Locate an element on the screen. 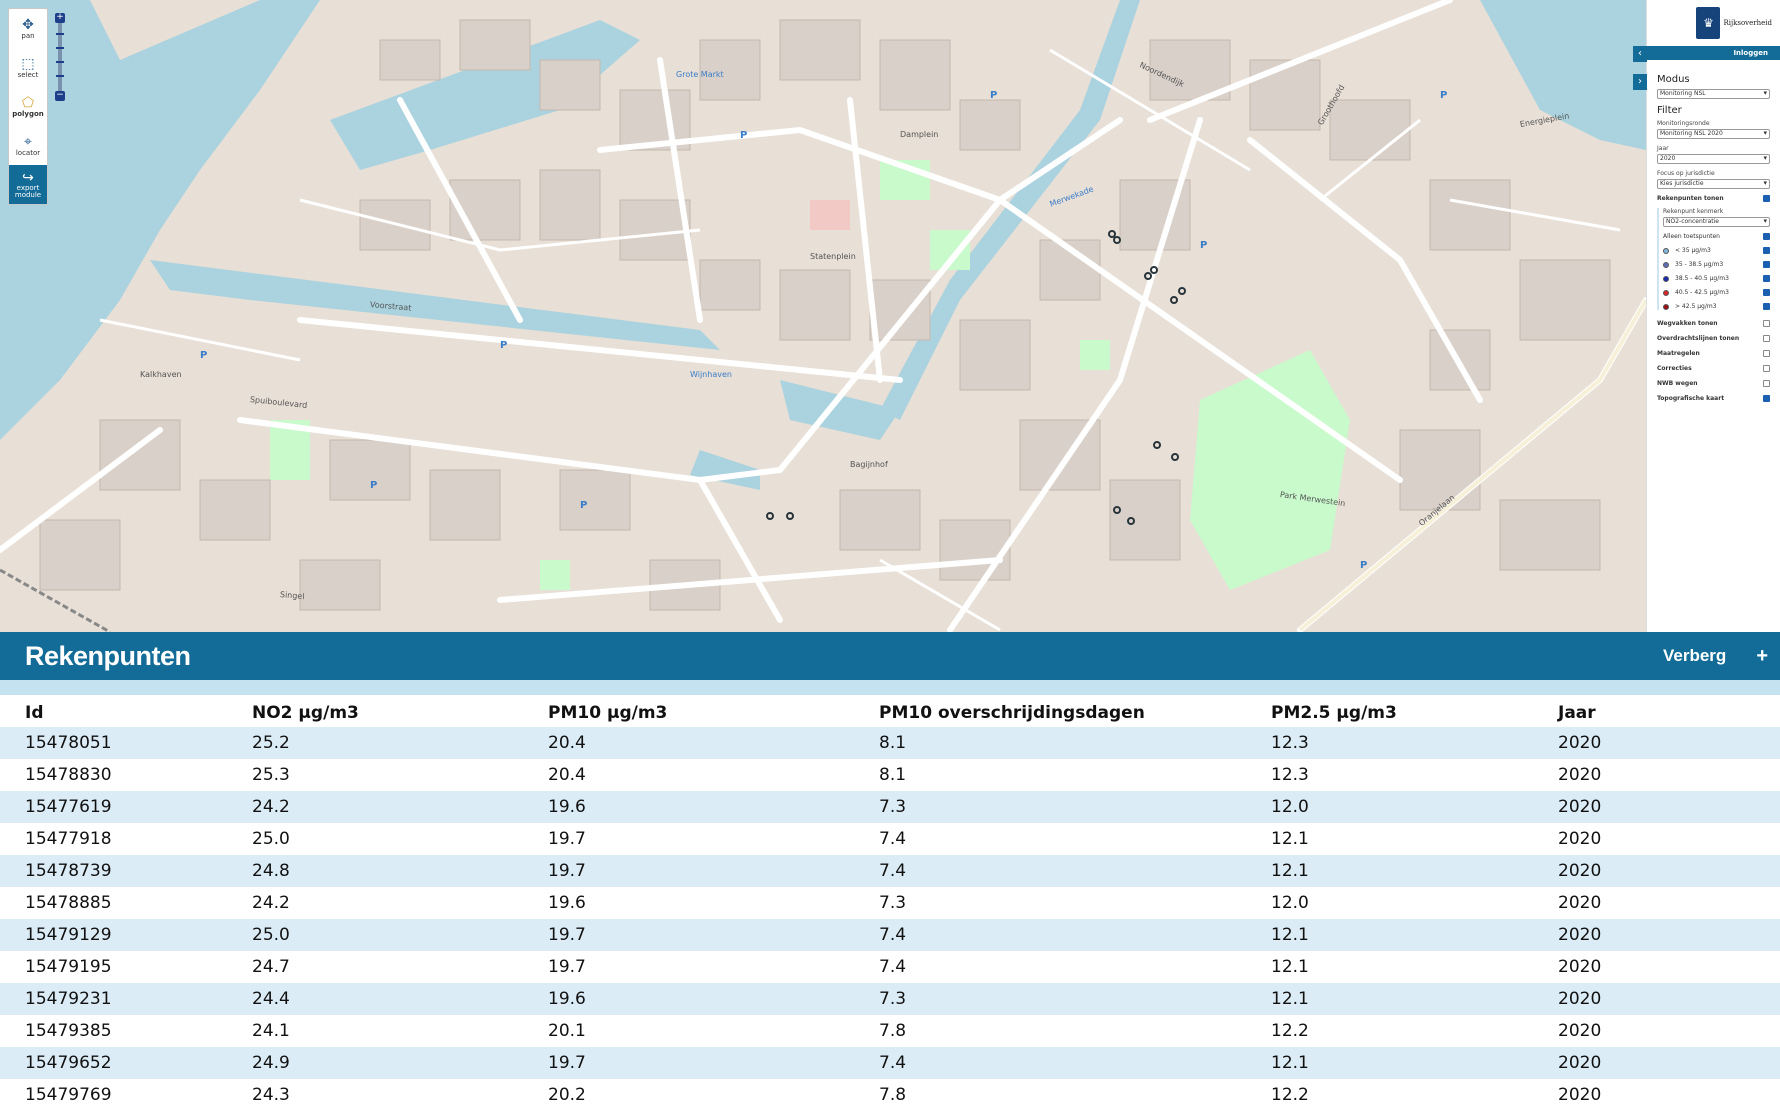 The width and height of the screenshot is (1780, 1113). ronde-select: Monitoring NSL 2020 is located at coordinates (1713, 134).